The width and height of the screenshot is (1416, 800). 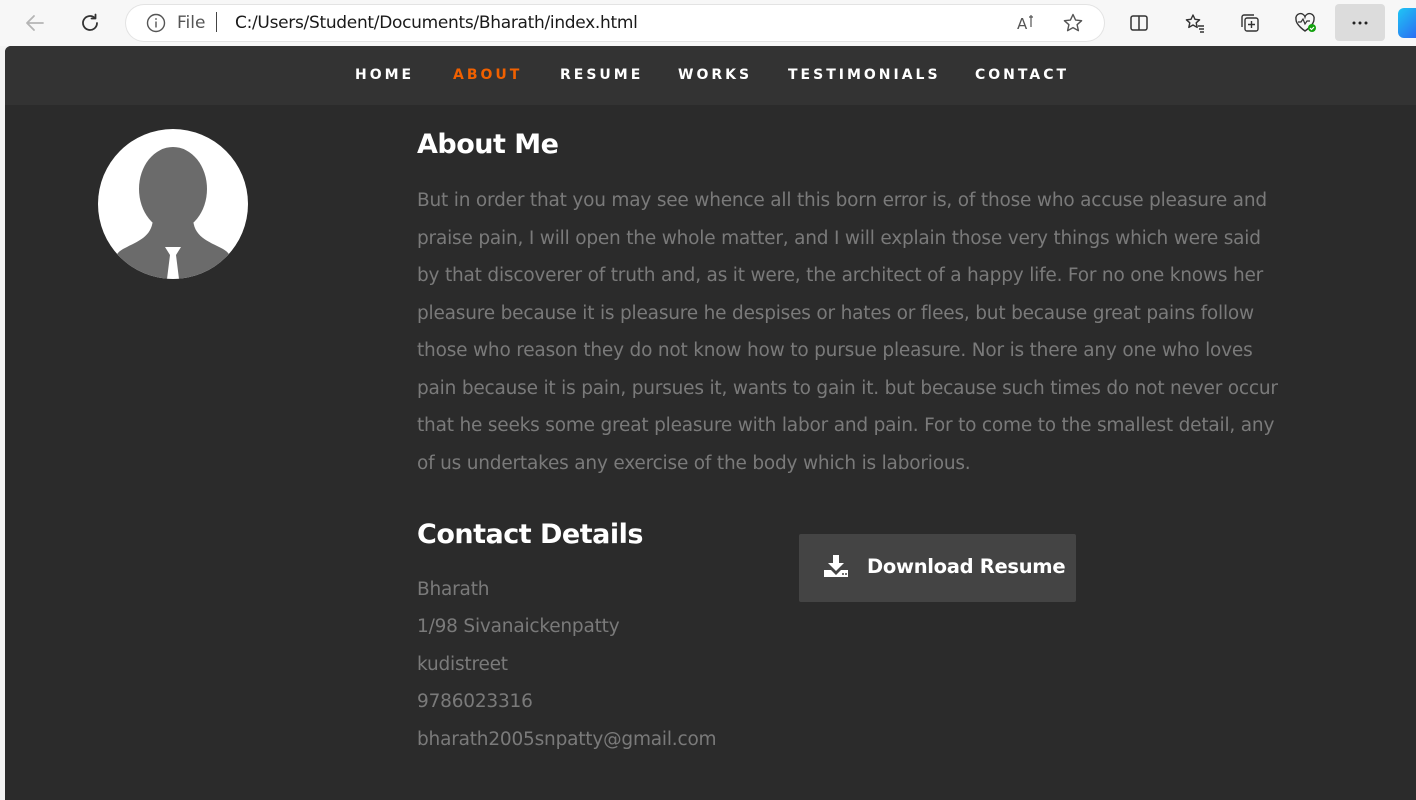 What do you see at coordinates (156, 25) in the screenshot?
I see `info-icon` at bounding box center [156, 25].